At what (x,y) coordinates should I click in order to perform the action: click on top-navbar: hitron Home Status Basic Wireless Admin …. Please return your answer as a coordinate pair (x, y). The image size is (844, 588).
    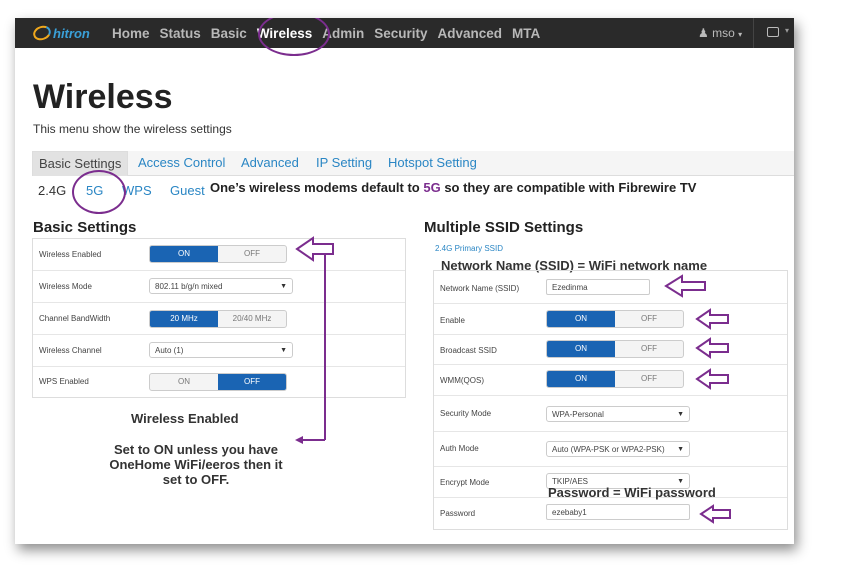
    Looking at the image, I should click on (404, 37).